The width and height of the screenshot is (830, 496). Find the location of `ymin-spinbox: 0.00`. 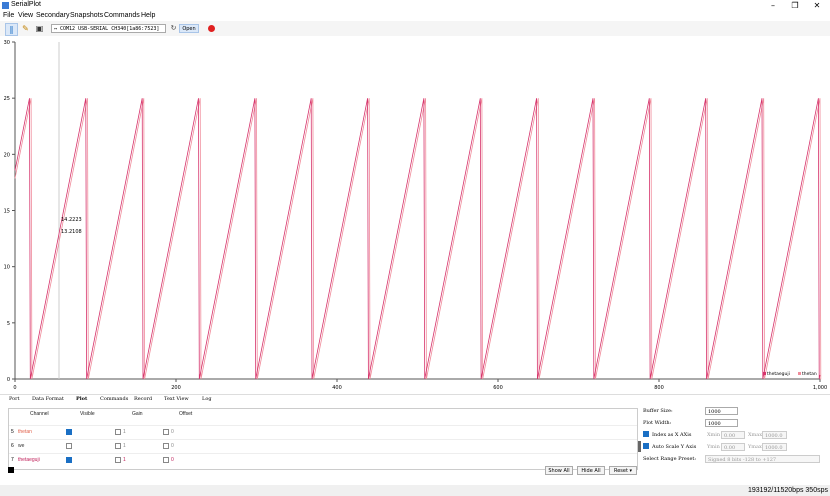

ymin-spinbox: 0.00 is located at coordinates (733, 447).